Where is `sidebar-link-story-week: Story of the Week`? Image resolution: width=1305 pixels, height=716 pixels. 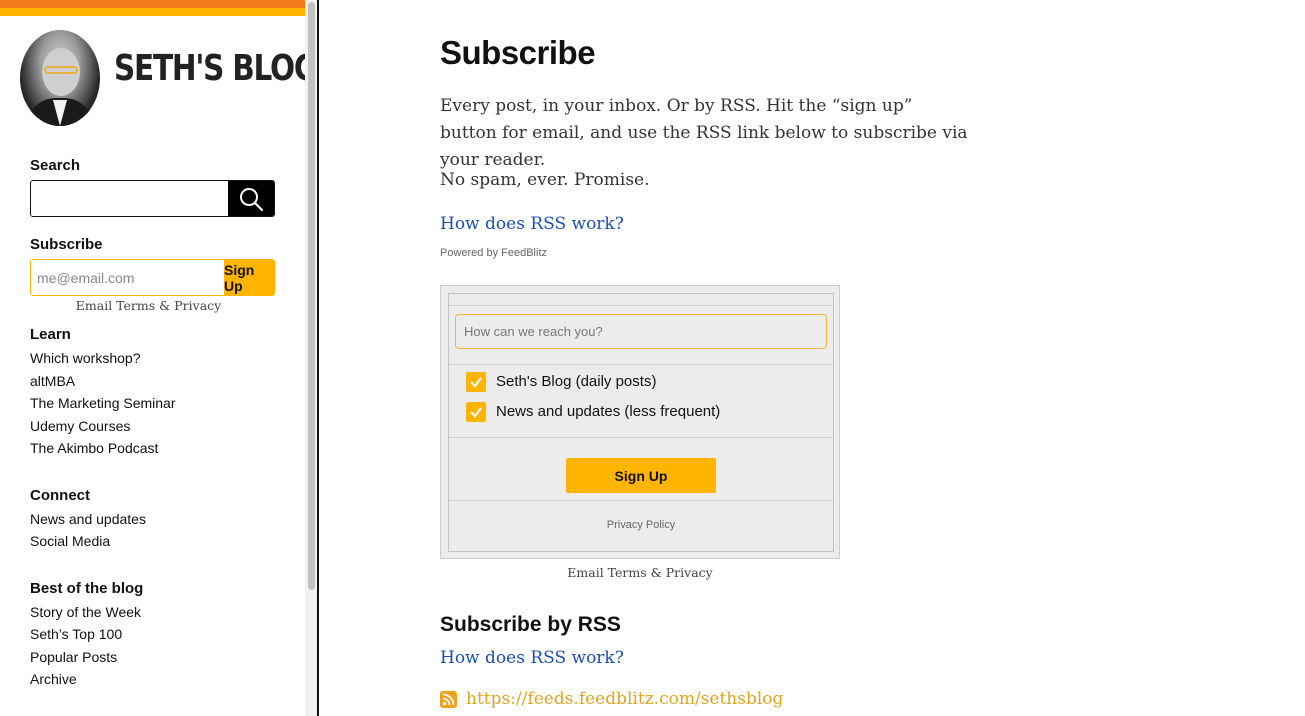
sidebar-link-story-week: Story of the Week is located at coordinates (85, 612).